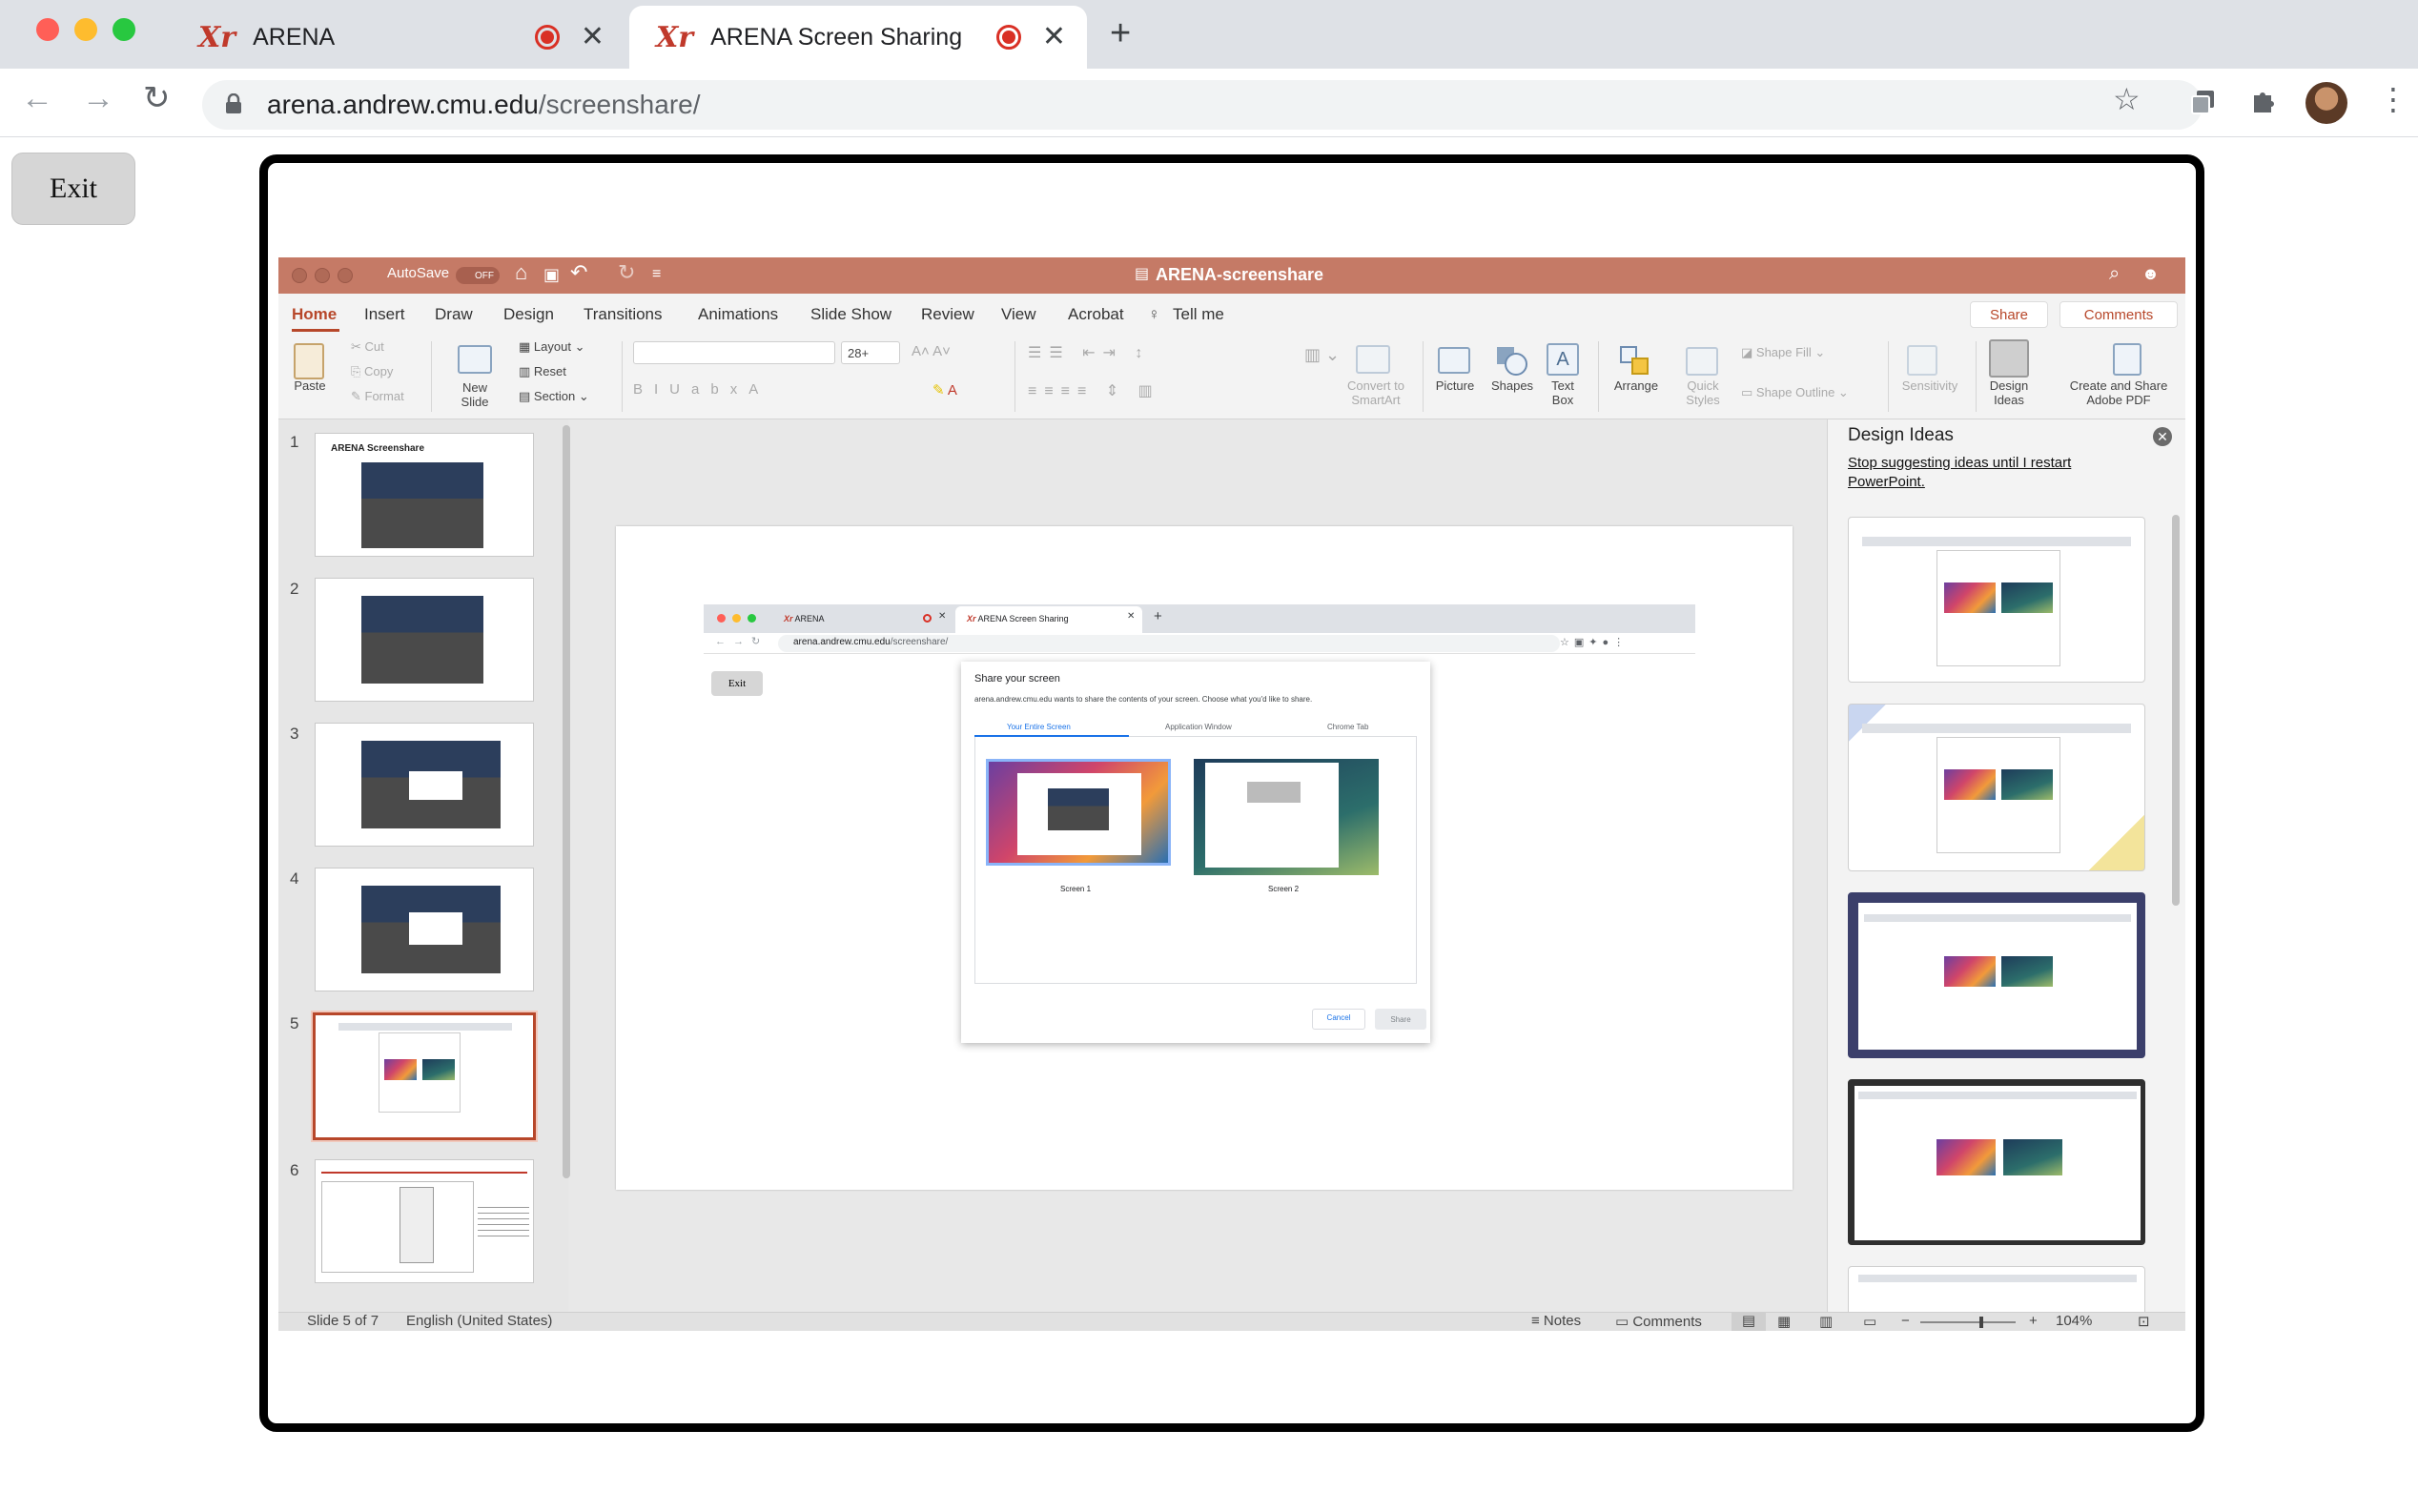  What do you see at coordinates (850, 314) in the screenshot?
I see `tab-slide-show: Slide Show` at bounding box center [850, 314].